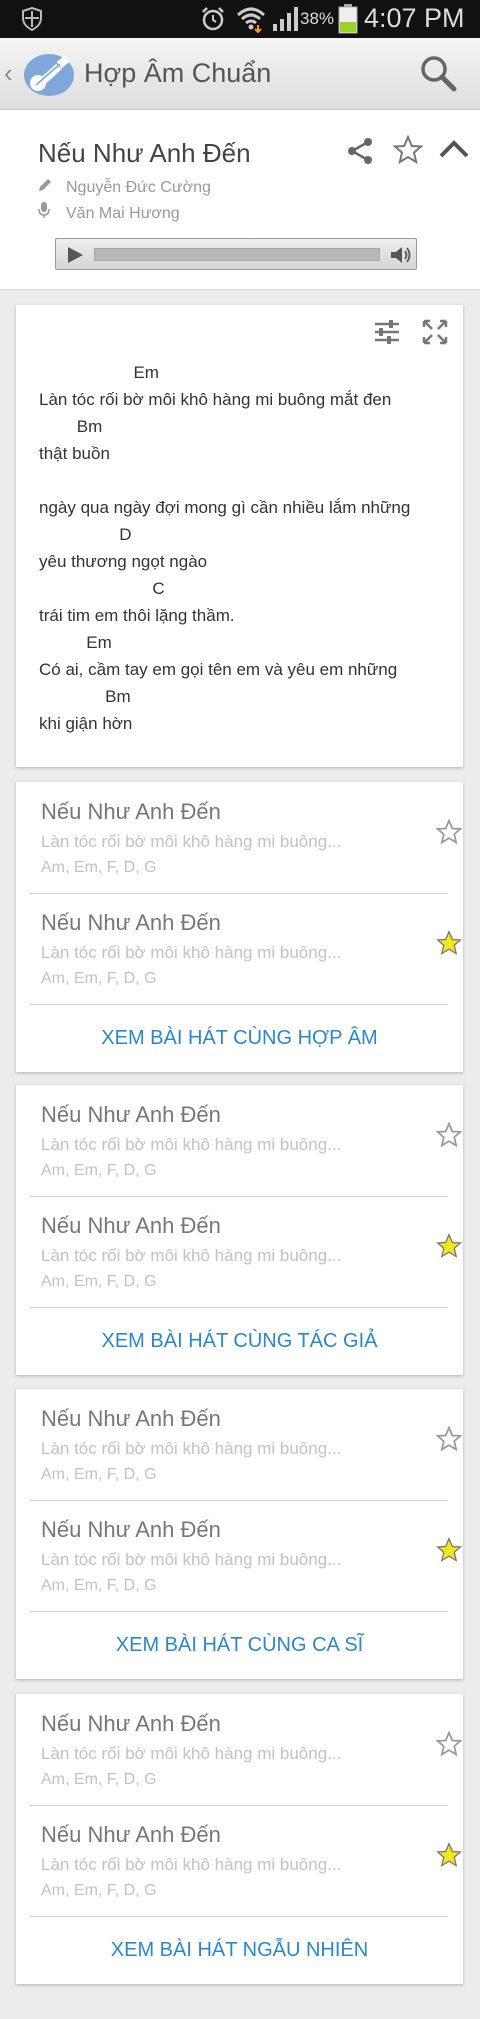 This screenshot has width=480, height=2019. I want to click on audio-progress-track, so click(237, 254).